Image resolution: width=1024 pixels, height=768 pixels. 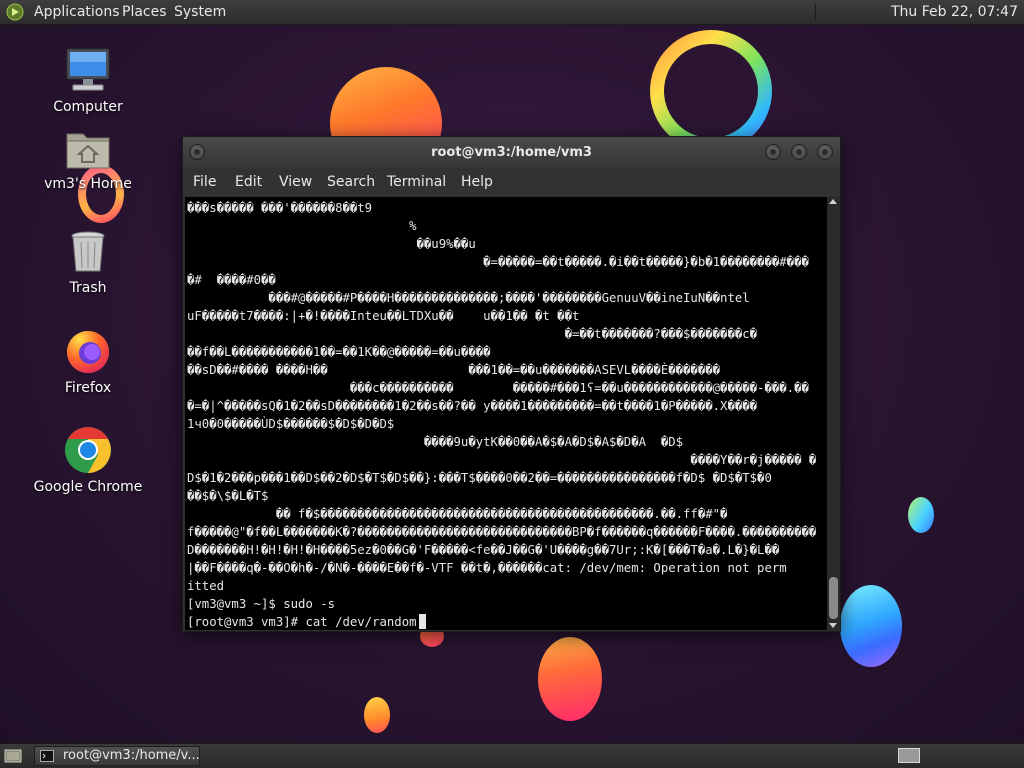 What do you see at coordinates (88, 388) in the screenshot?
I see `desktop-icon-label: Firefox` at bounding box center [88, 388].